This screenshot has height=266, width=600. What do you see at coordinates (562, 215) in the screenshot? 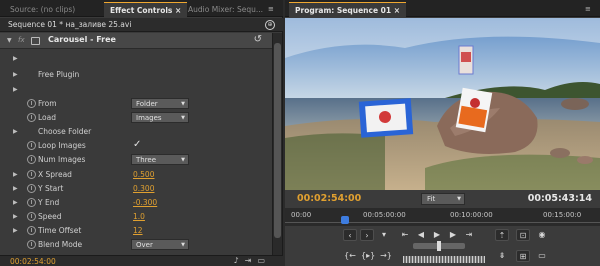
I see `ruler-tick: 00:15:00:0` at bounding box center [562, 215].